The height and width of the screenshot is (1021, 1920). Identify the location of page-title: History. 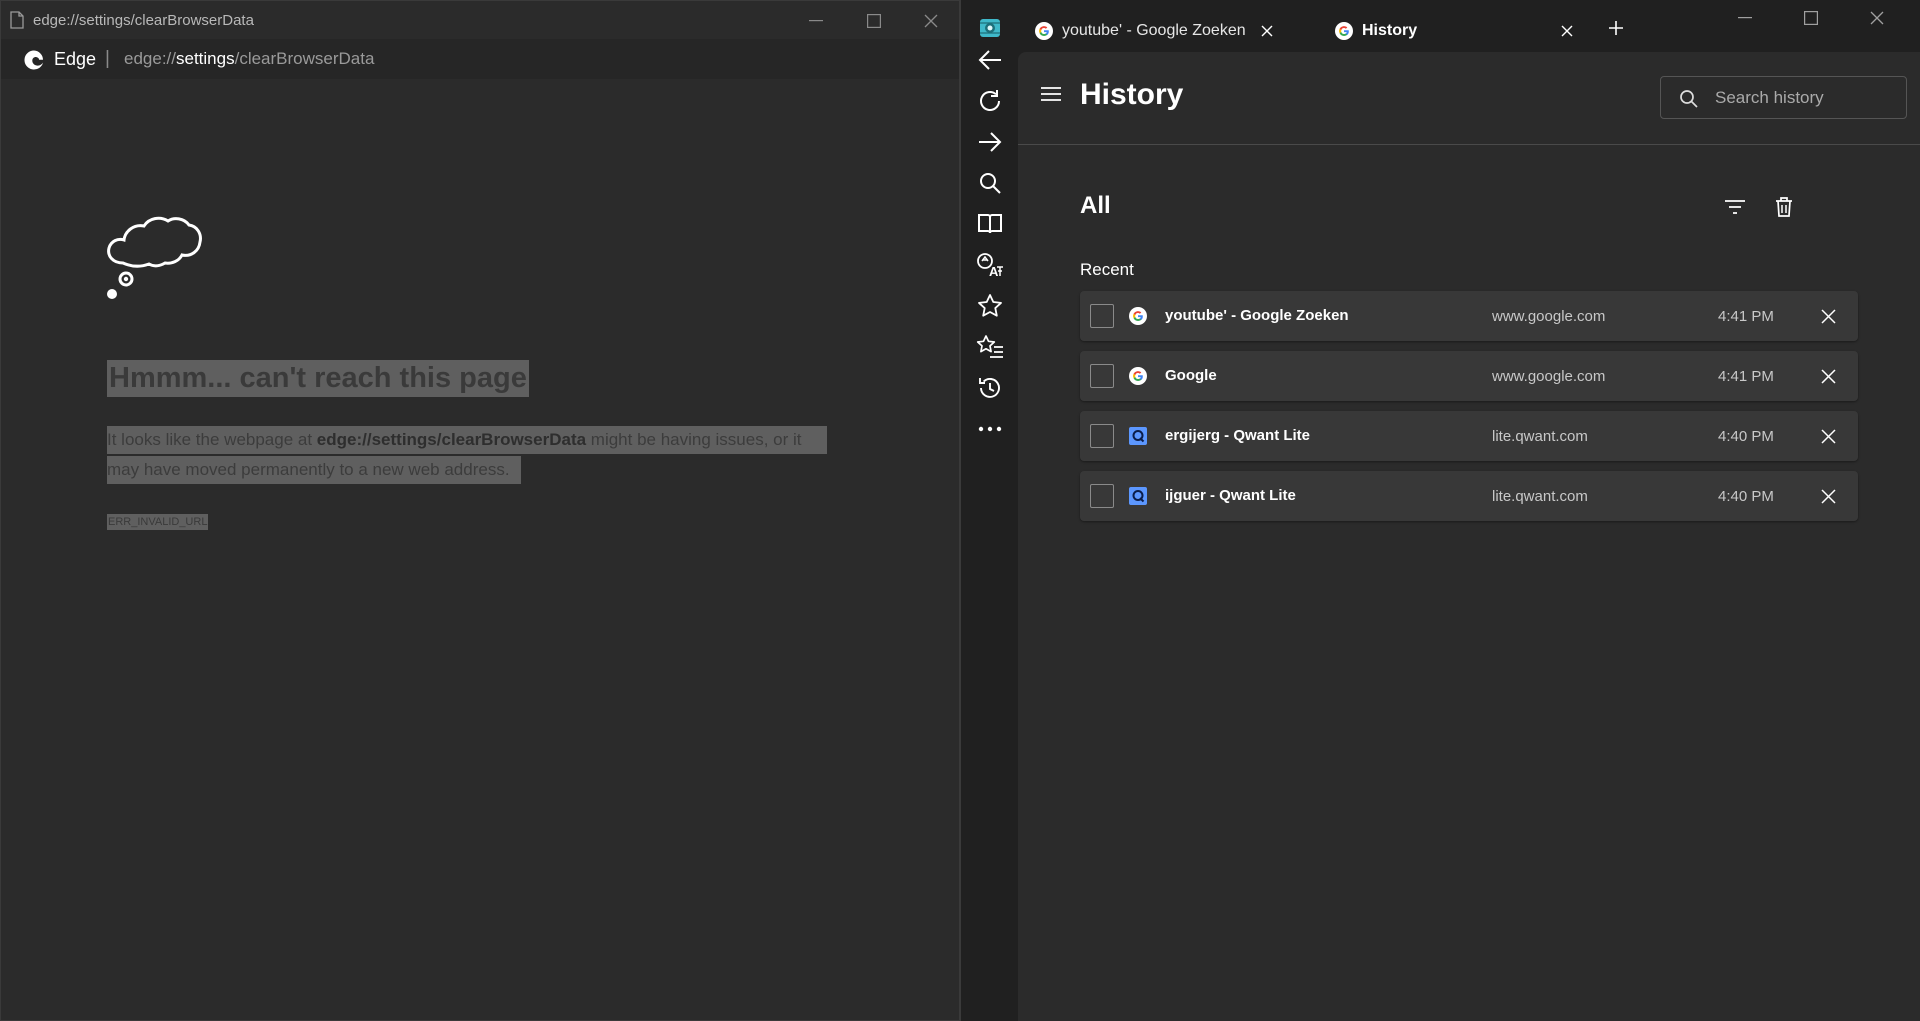
(1132, 94).